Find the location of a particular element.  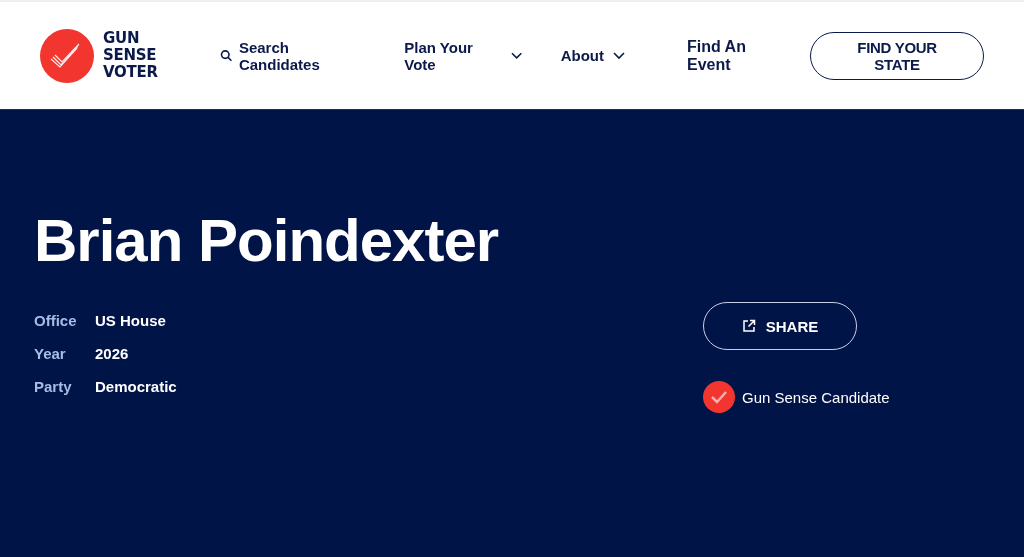

detail-value: US House is located at coordinates (130, 320).